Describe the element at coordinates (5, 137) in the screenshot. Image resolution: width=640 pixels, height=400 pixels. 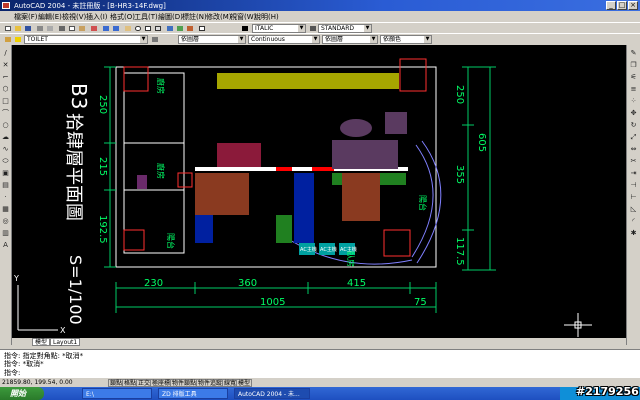
I see `revcloud-icon: ☁` at that location.